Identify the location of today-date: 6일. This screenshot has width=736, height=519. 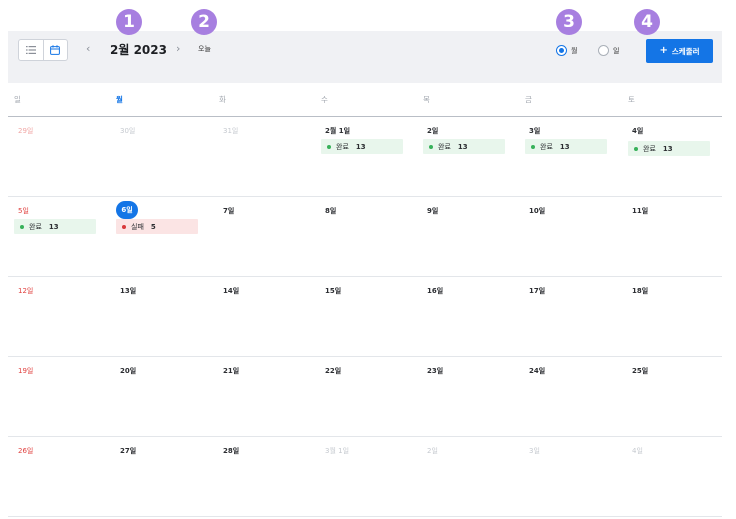
(127, 210).